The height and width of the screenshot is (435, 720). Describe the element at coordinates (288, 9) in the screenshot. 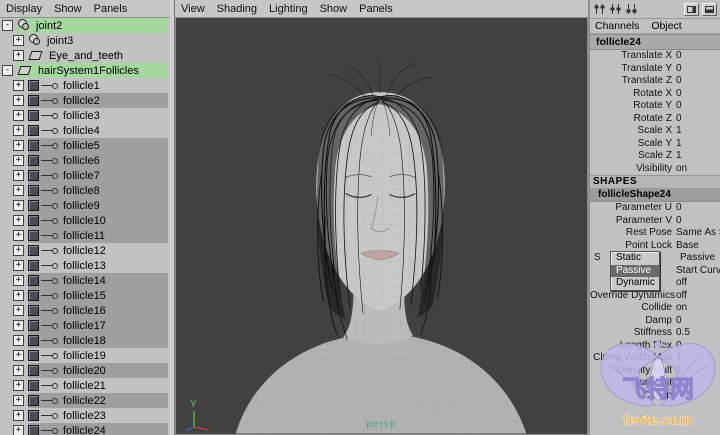

I see `viewport-menu-item: Lighting` at that location.